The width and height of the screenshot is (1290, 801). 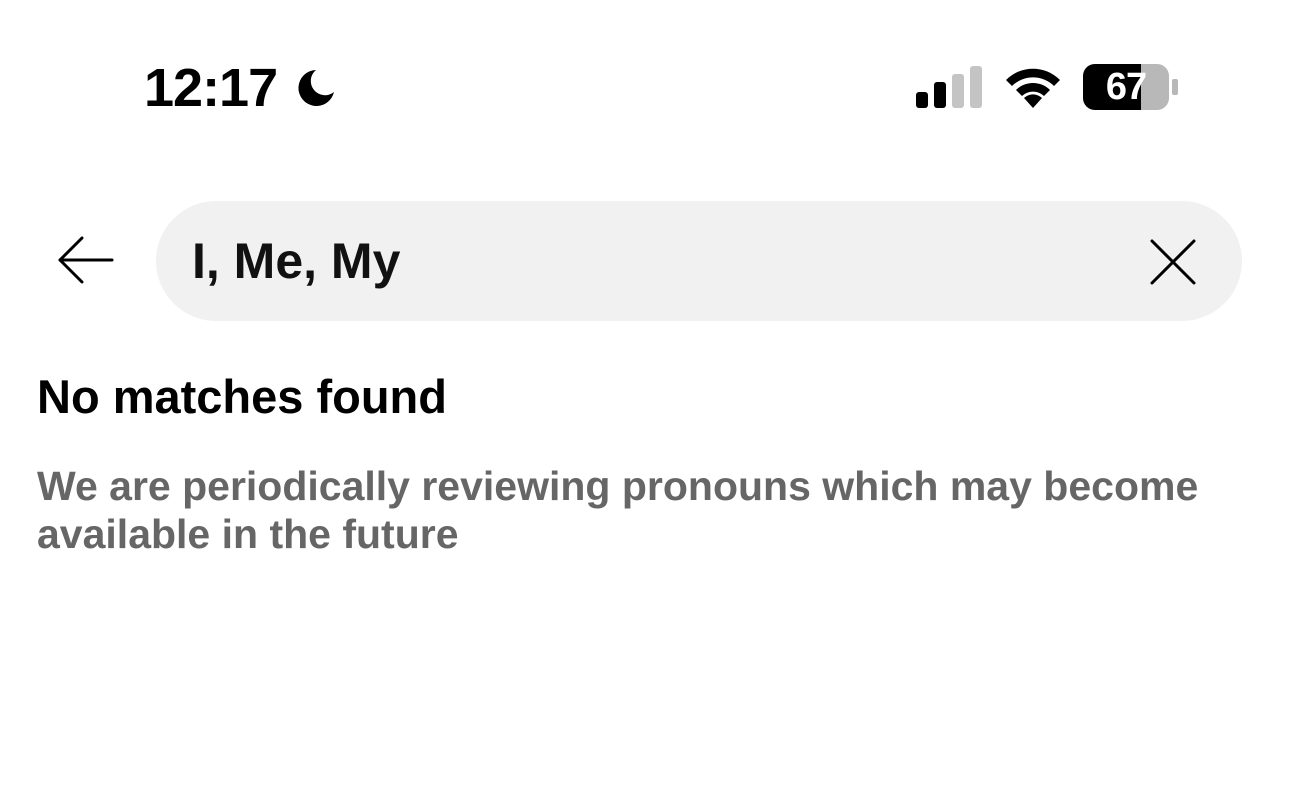 I want to click on signal-icon, so click(x=949, y=87).